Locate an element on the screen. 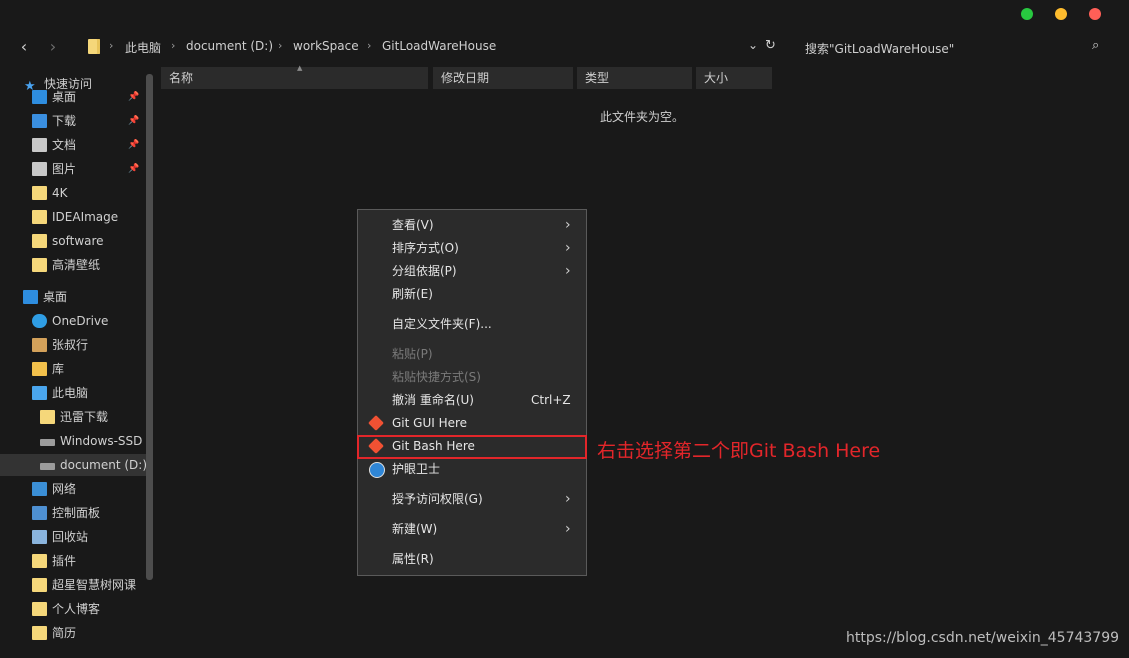 This screenshot has height=658, width=1129. search-input: 搜索"GitLoadWareHouse" is located at coordinates (879, 48).